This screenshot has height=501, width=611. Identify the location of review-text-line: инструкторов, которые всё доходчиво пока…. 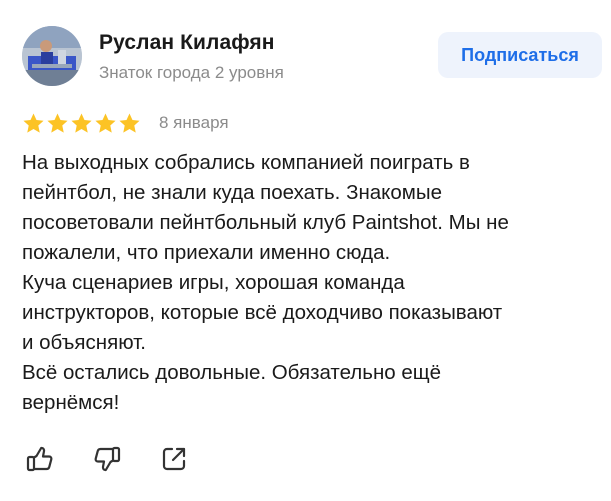
(262, 312).